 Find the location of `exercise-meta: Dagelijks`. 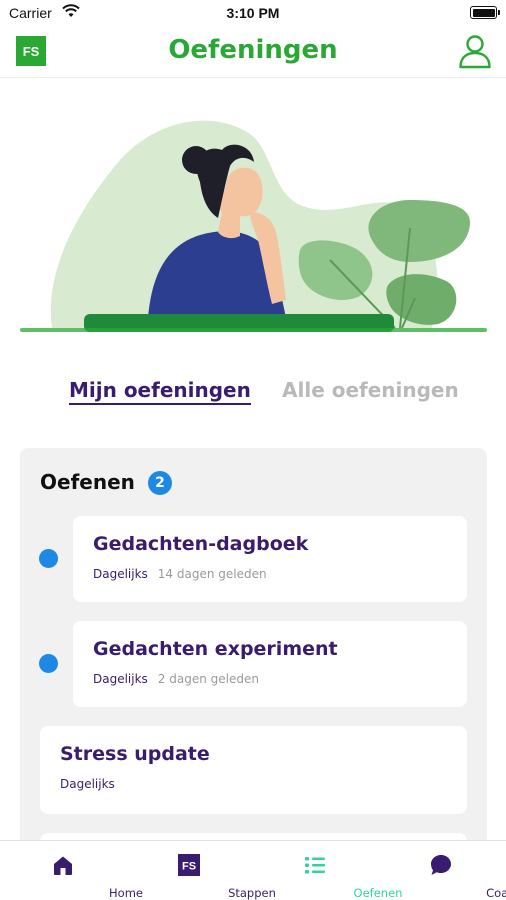

exercise-meta: Dagelijks is located at coordinates (87, 784).